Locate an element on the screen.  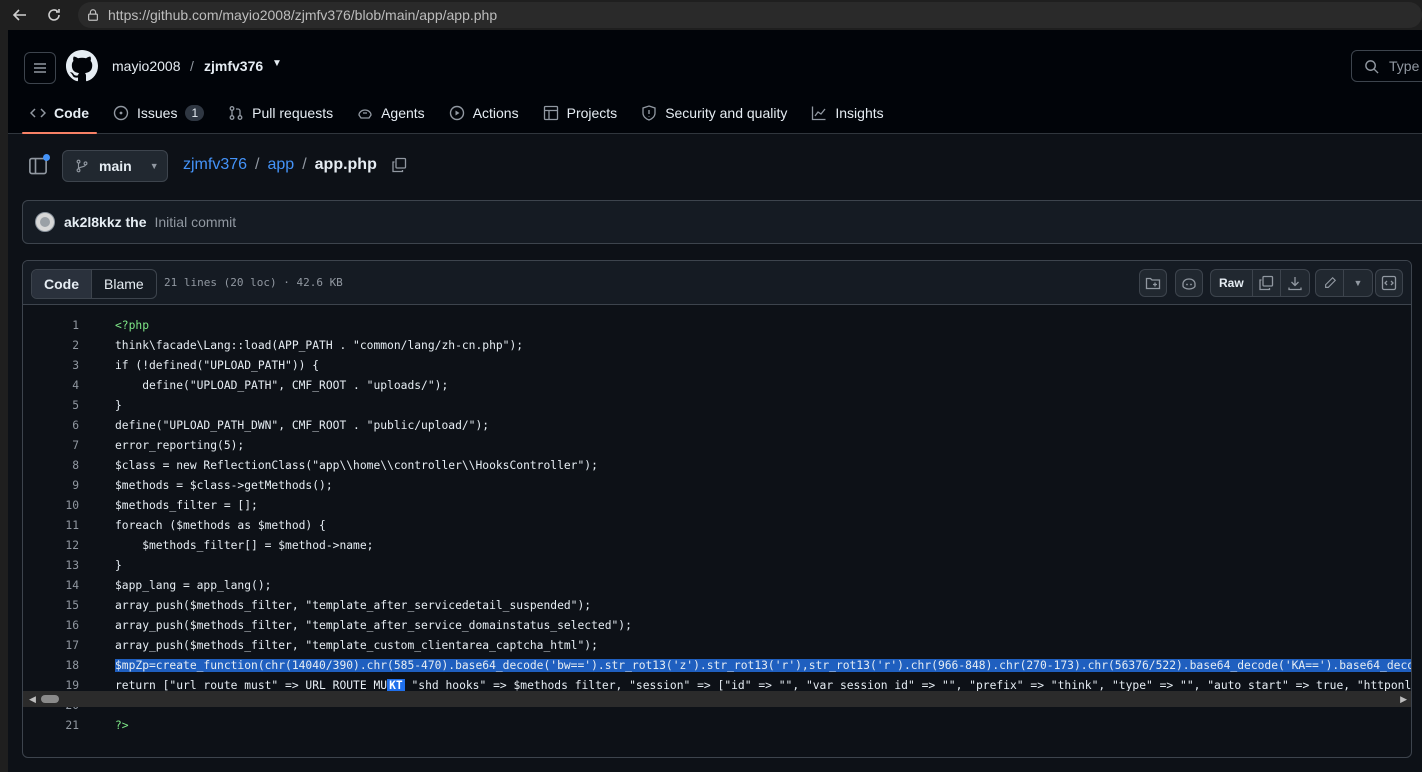
scrollbar-thumb is located at coordinates (50, 699).